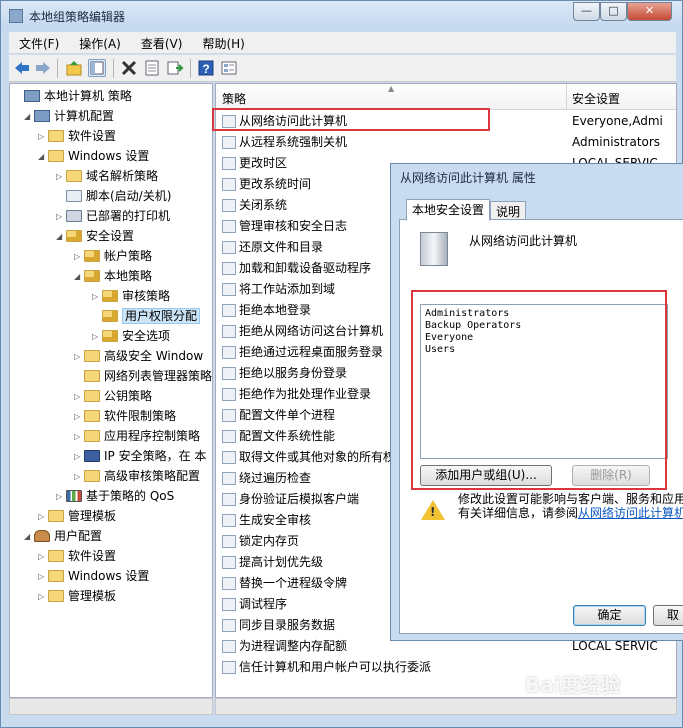  I want to click on tree-node-security-options: ▷ 安全选项, so click(131, 336).